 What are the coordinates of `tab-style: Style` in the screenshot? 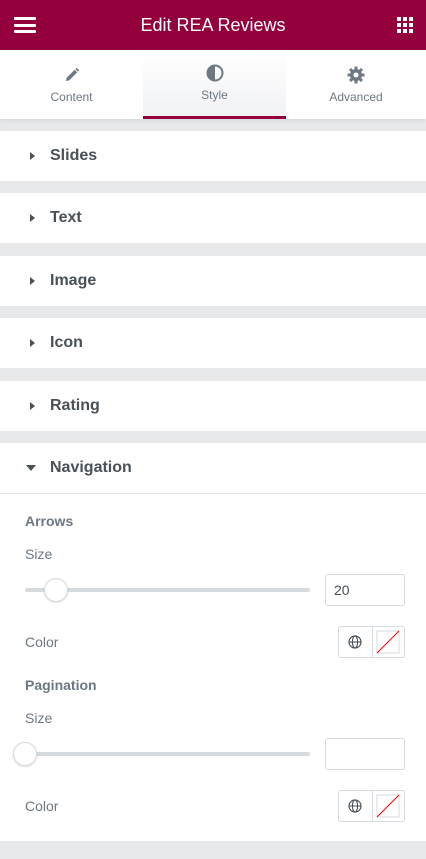 It's located at (214, 84).